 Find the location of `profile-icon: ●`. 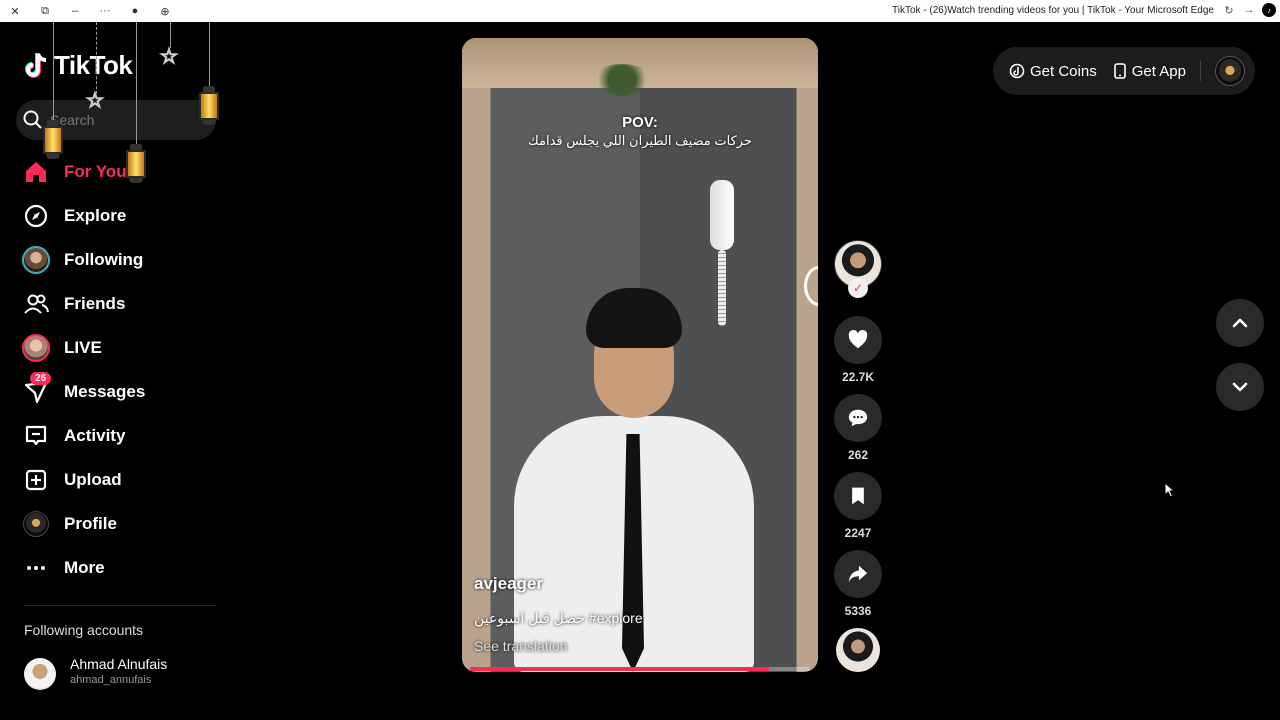

profile-icon: ● is located at coordinates (135, 11).